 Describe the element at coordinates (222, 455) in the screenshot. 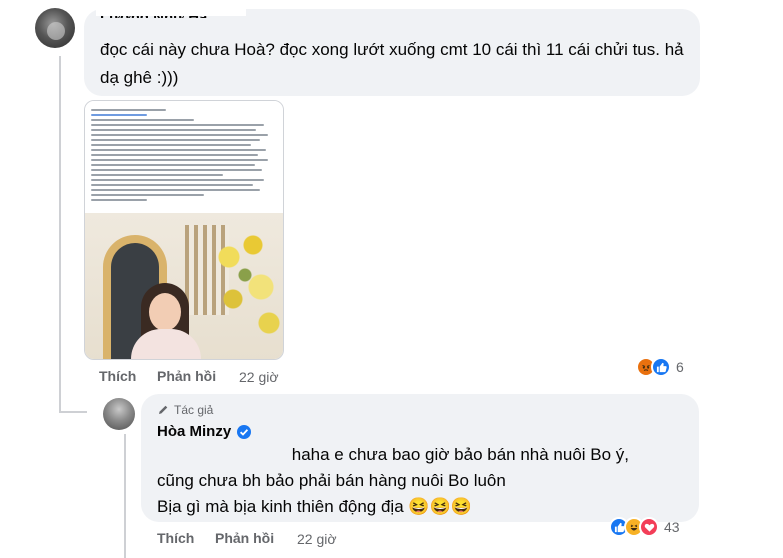

I see `mention-overlay` at that location.